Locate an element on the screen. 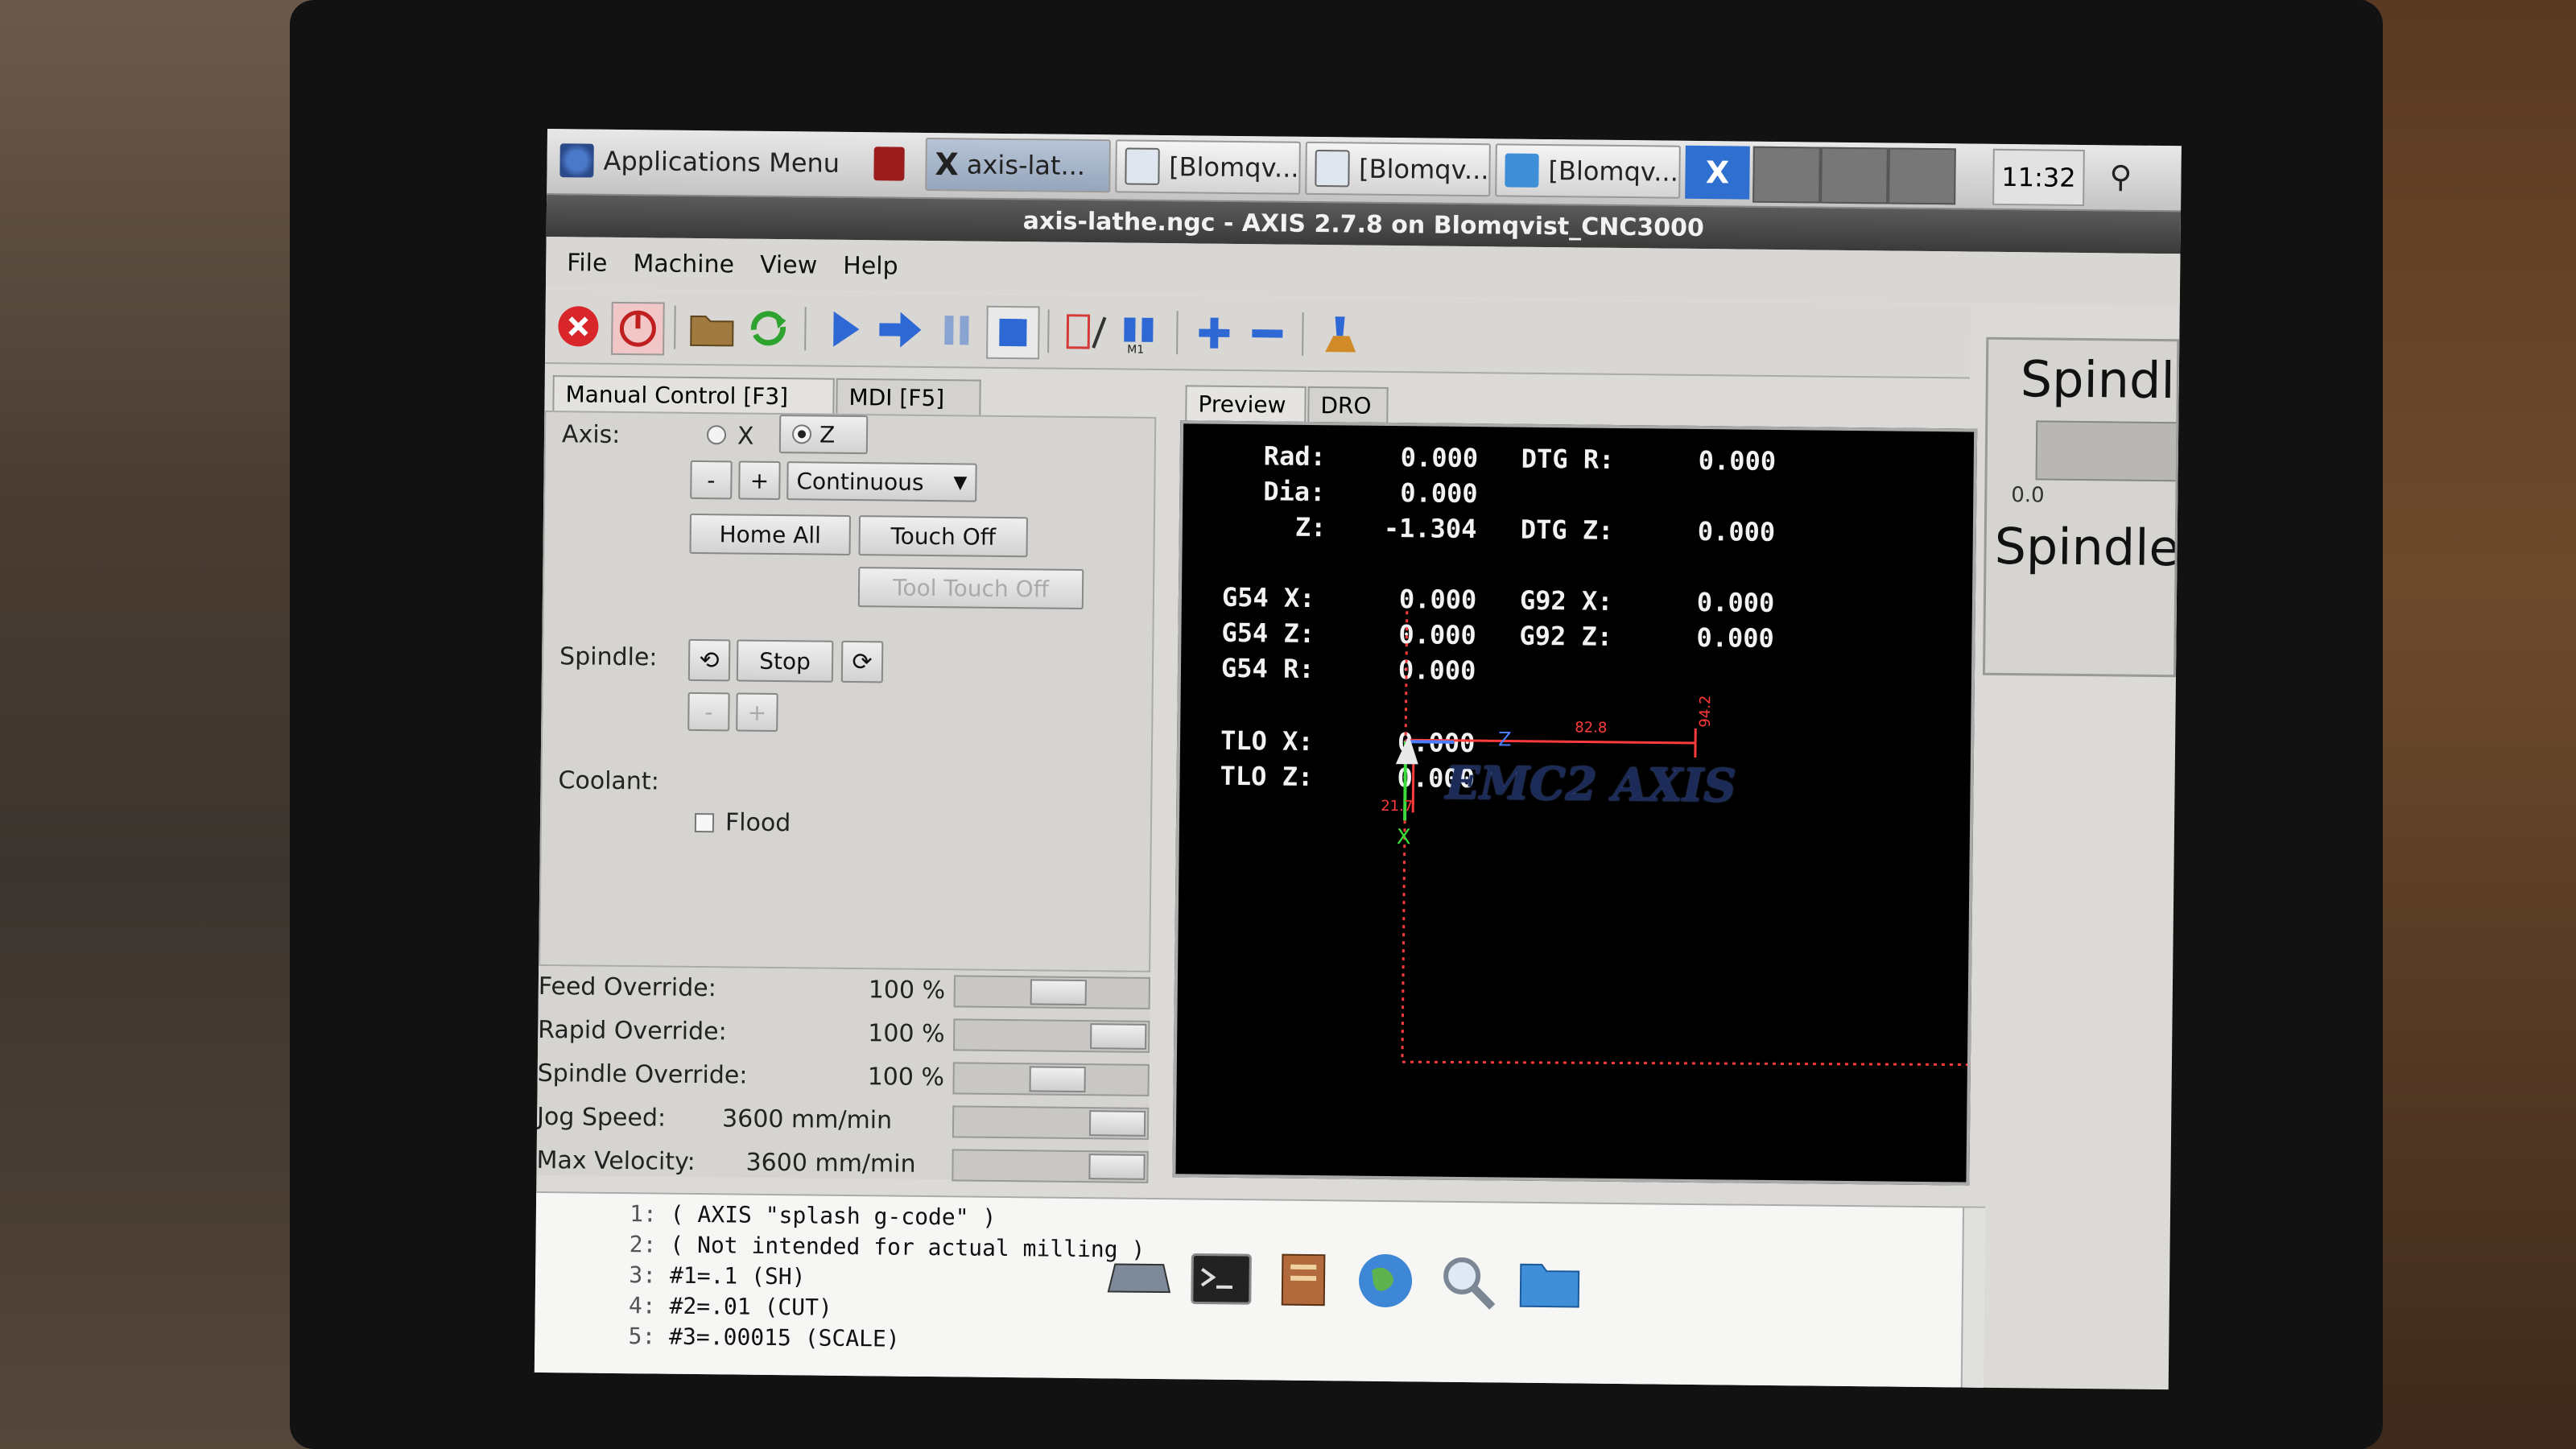 This screenshot has height=1449, width=2576. jog-speed-slider is located at coordinates (1051, 1122).